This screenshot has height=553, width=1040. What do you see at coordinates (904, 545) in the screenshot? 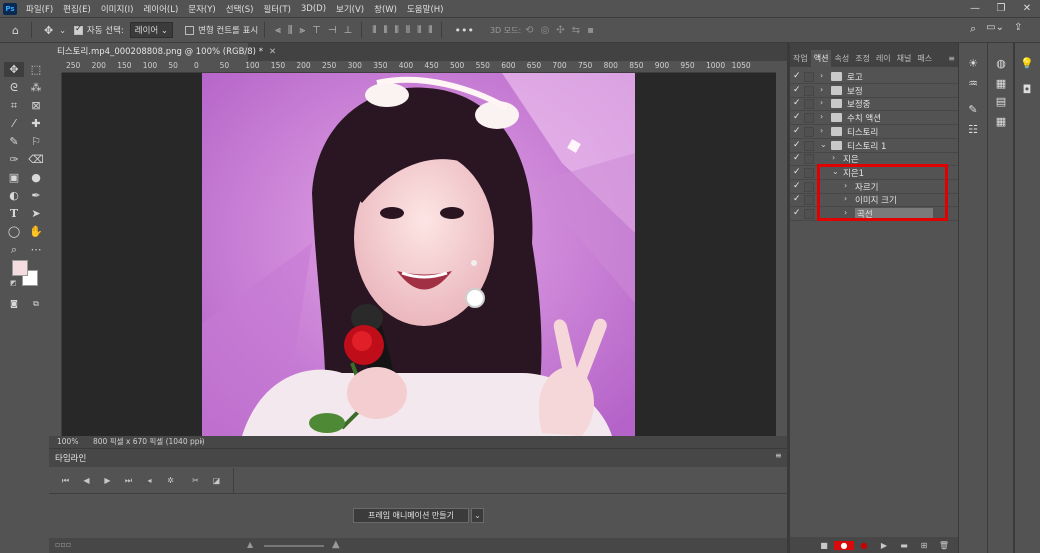
I see `new-set-folder-icon: ▬` at bounding box center [904, 545].